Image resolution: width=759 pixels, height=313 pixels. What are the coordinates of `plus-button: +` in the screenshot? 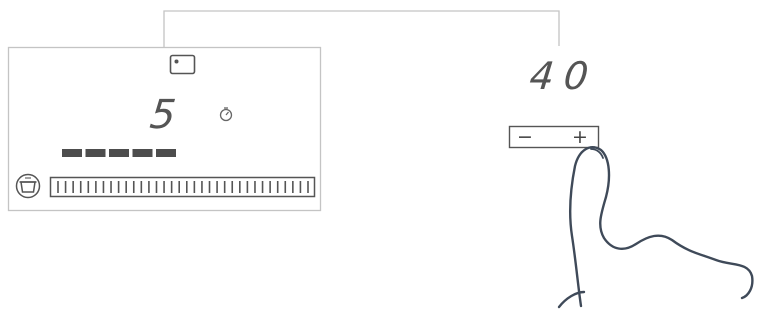 It's located at (580, 137).